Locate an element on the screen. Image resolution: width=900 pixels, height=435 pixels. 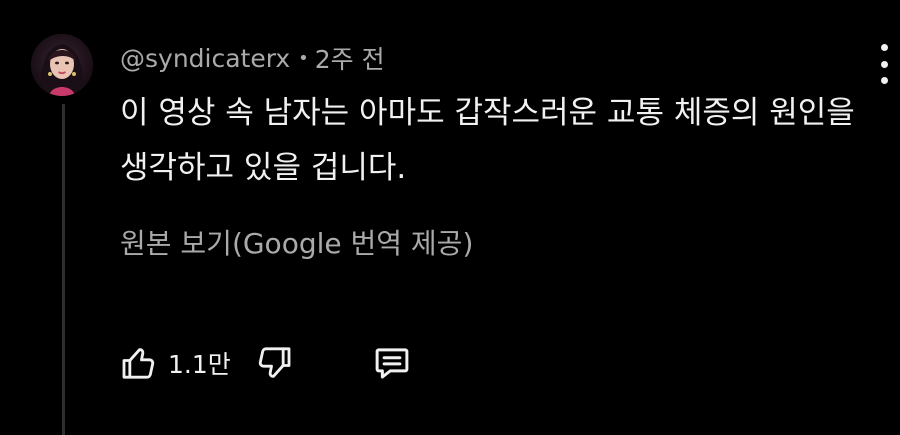
comment-text-line: 생각하고 있을 겁니다. is located at coordinates (263, 168).